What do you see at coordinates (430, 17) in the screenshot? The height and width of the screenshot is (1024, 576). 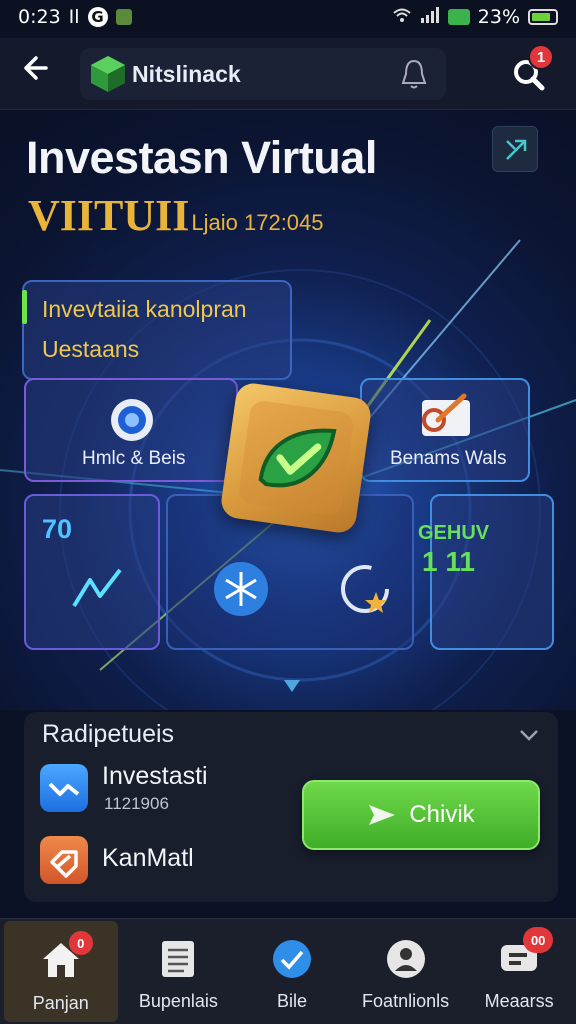 I see `signal-icon` at bounding box center [430, 17].